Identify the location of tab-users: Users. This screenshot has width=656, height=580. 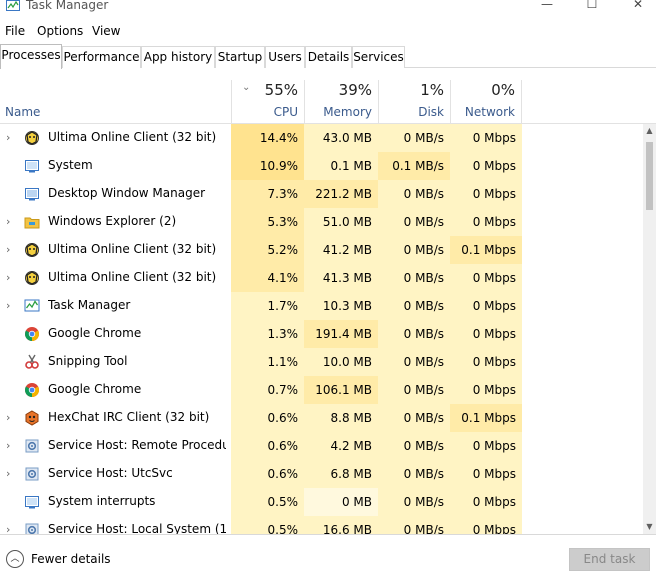
(285, 57).